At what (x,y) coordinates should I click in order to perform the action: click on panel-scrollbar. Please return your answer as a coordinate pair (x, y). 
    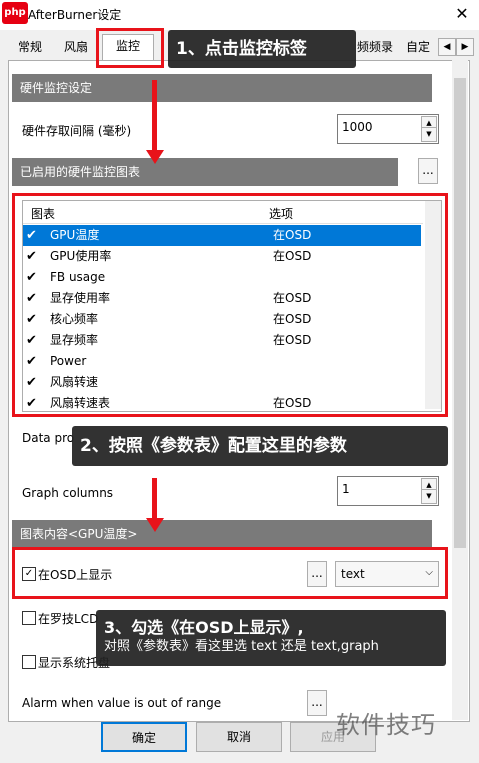
    Looking at the image, I should click on (460, 390).